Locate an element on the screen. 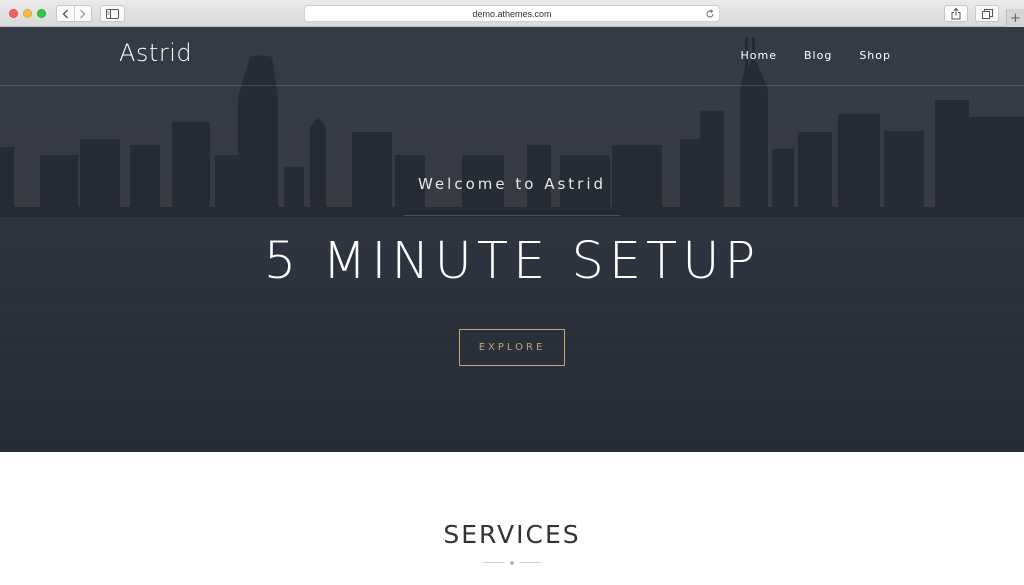 This screenshot has height=585, width=1024. chevron-right-icon is located at coordinates (83, 13).